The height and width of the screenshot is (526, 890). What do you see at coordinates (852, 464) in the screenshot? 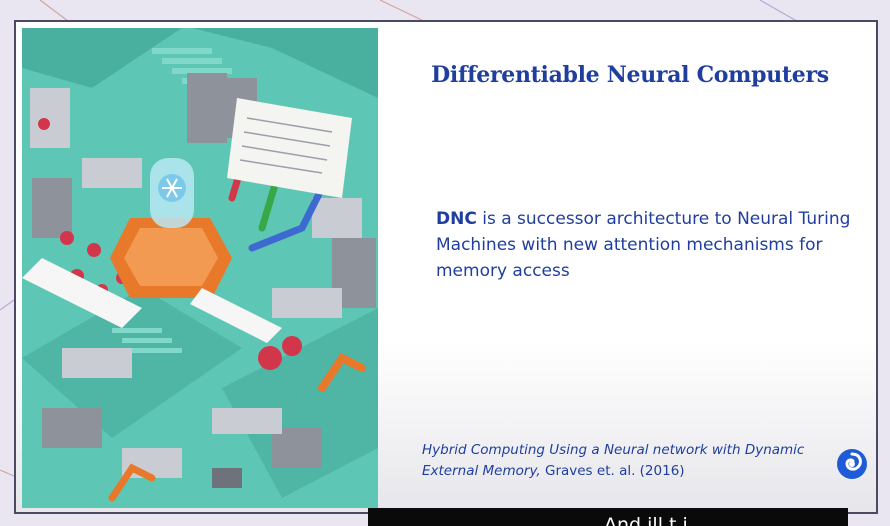
I see `deepmind-logo-icon` at bounding box center [852, 464].